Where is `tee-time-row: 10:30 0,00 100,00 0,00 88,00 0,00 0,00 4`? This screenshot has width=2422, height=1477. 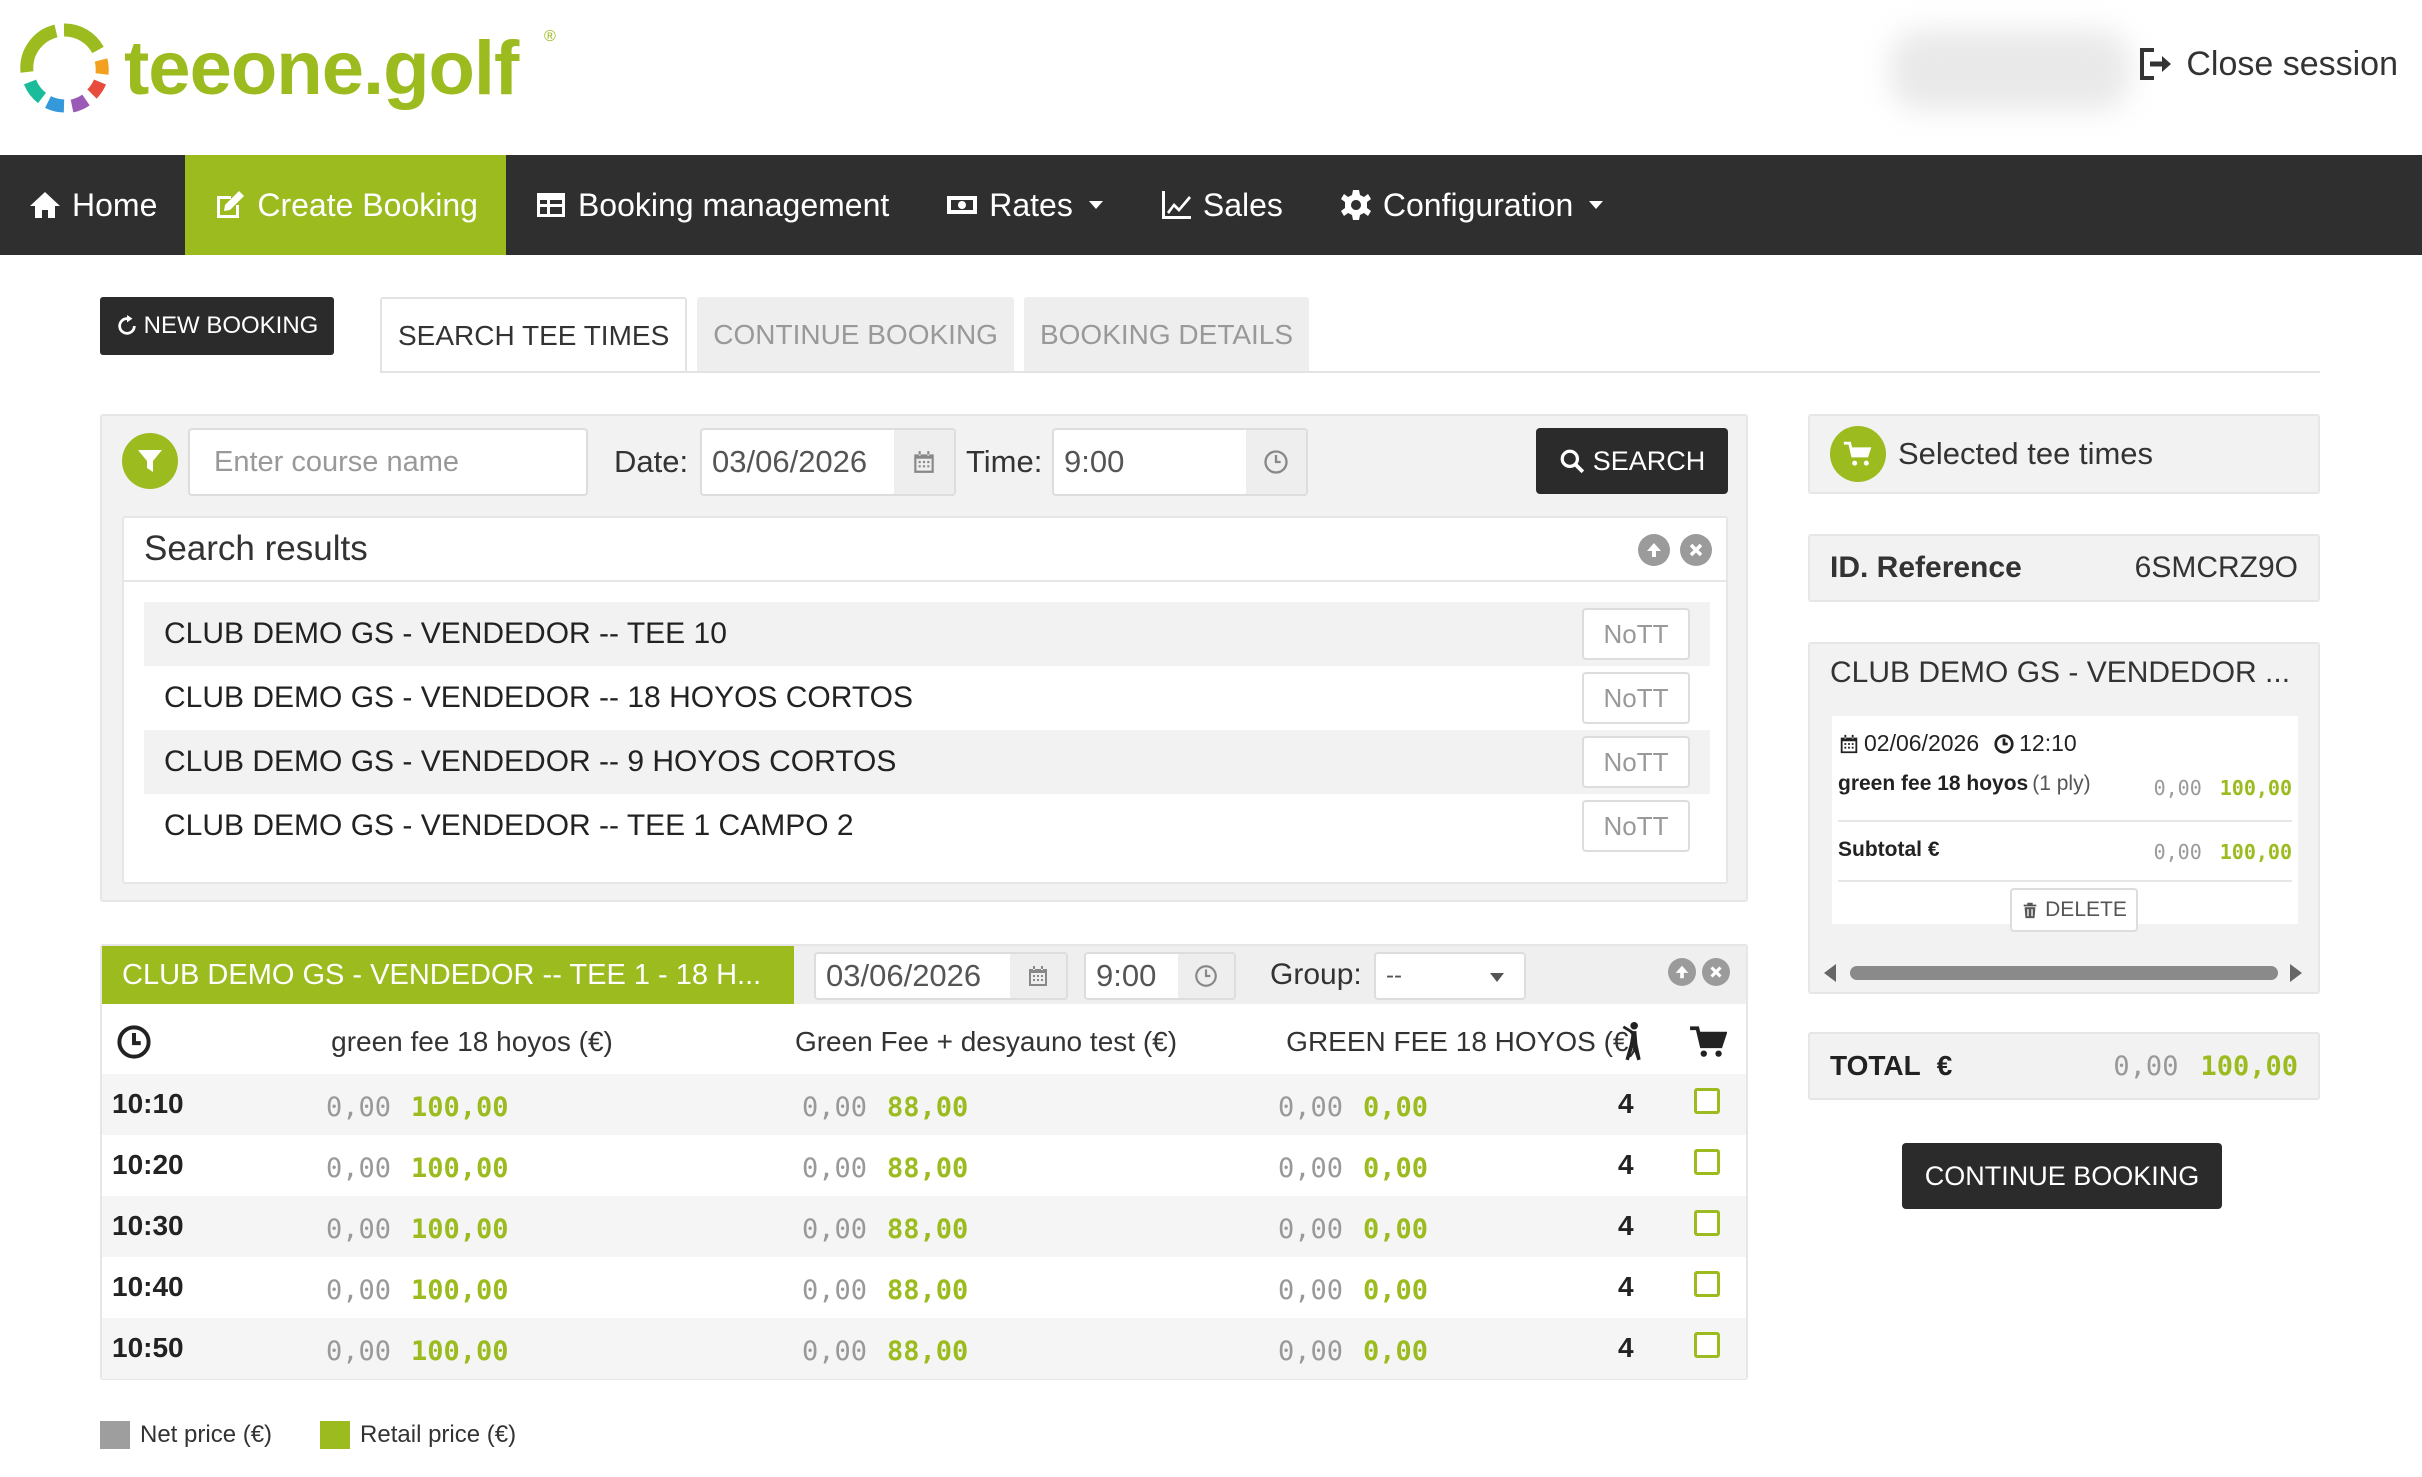 tee-time-row: 10:30 0,00 100,00 0,00 88,00 0,00 0,00 4 is located at coordinates (924, 1226).